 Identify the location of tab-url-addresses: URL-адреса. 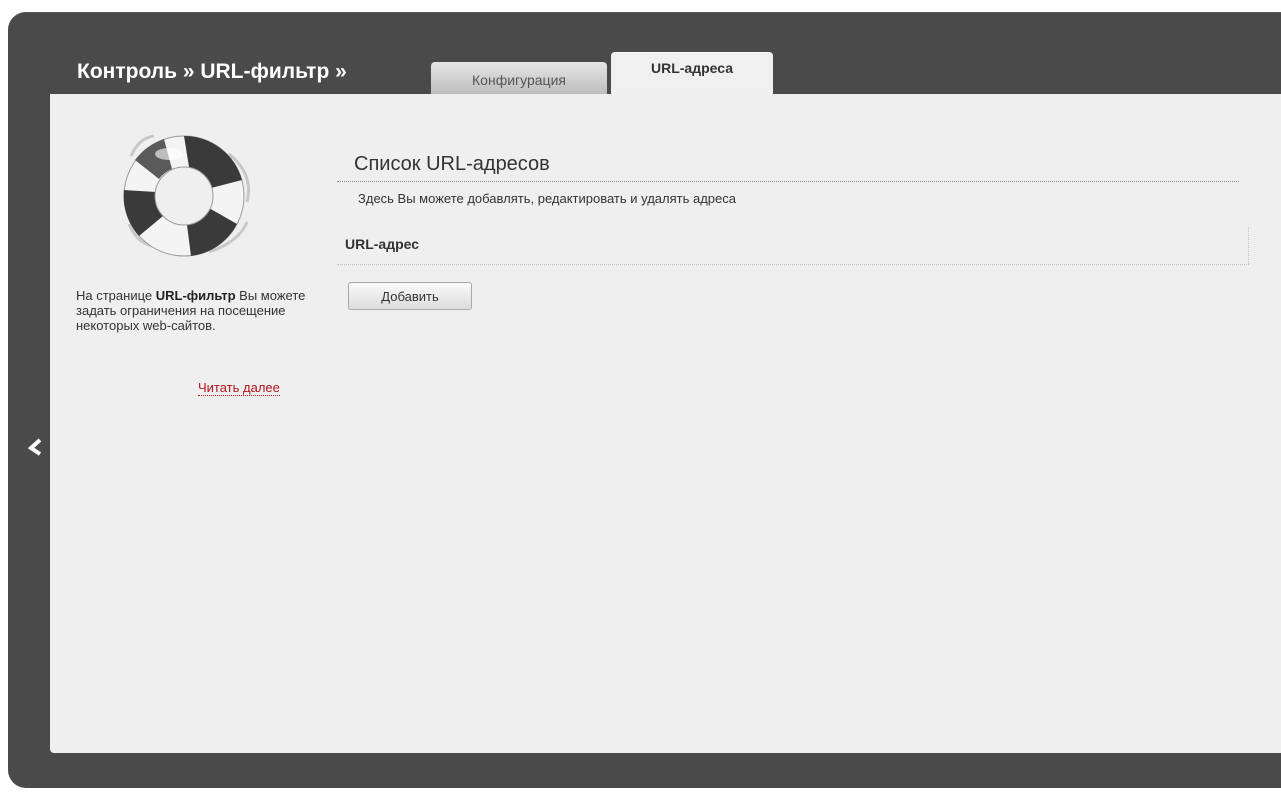
(692, 73).